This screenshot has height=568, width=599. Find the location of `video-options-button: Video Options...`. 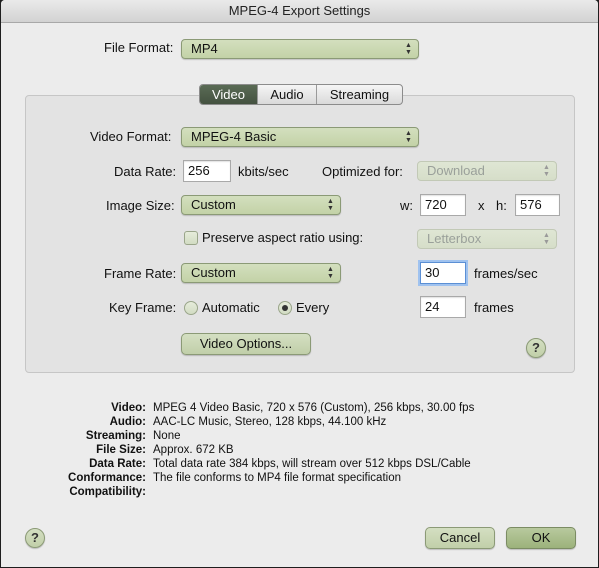

video-options-button: Video Options... is located at coordinates (246, 344).